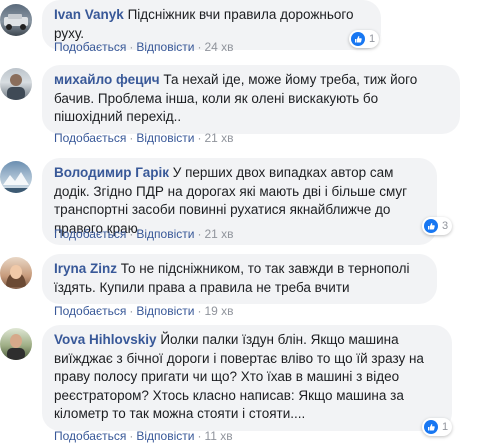 This screenshot has width=483, height=443. Describe the element at coordinates (111, 172) in the screenshot. I see `comment-author: Володимир Гарік` at that location.